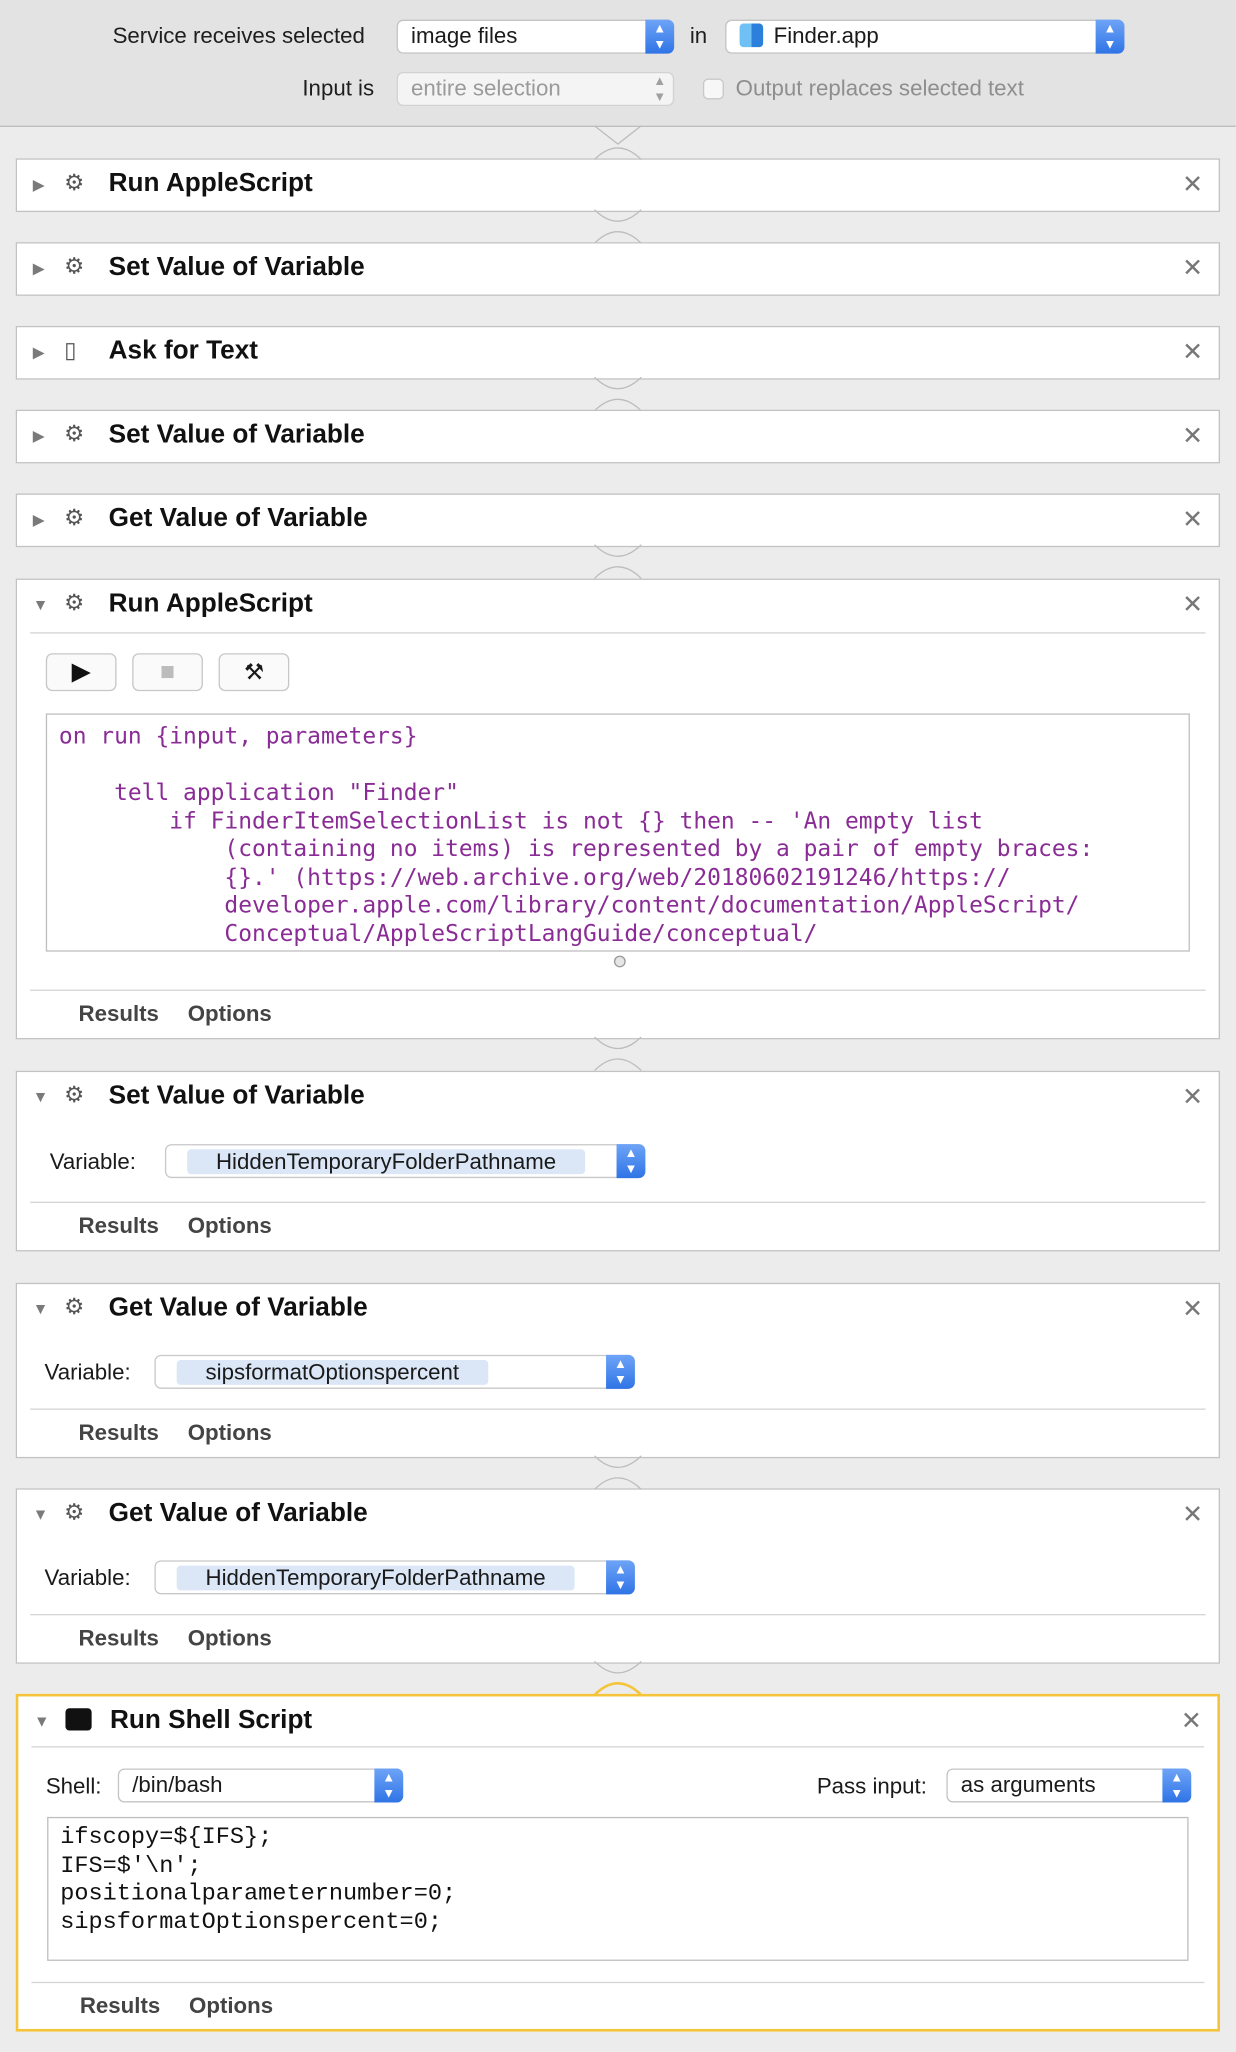  Describe the element at coordinates (254, 672) in the screenshot. I see `compile-hammer-button: ⚒` at that location.